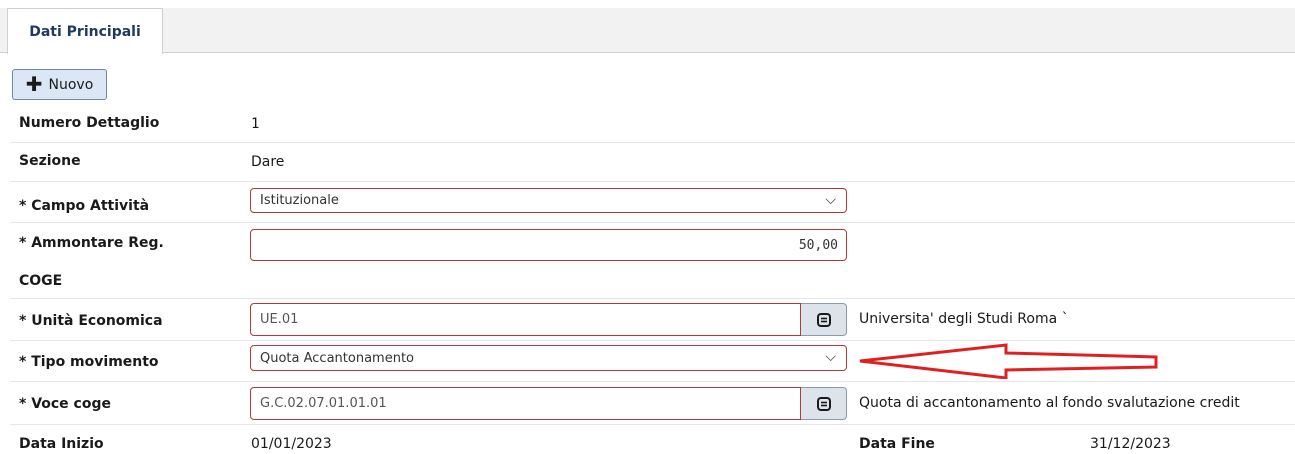 The height and width of the screenshot is (454, 1295). I want to click on tab-dati-principali: Dati Principali, so click(85, 31).